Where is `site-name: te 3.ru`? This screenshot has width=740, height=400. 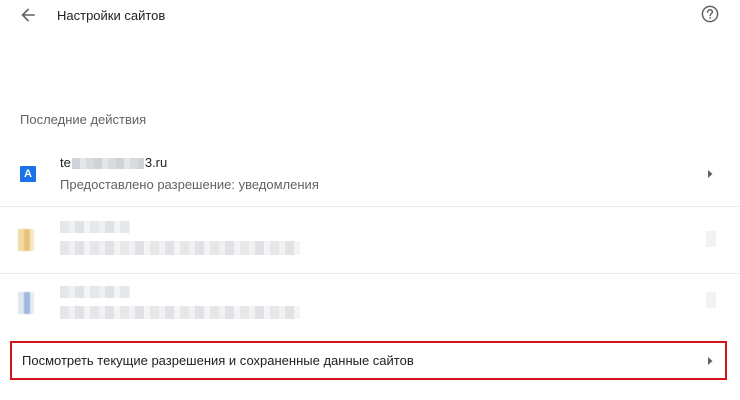
site-name: te 3.ru is located at coordinates (113, 163).